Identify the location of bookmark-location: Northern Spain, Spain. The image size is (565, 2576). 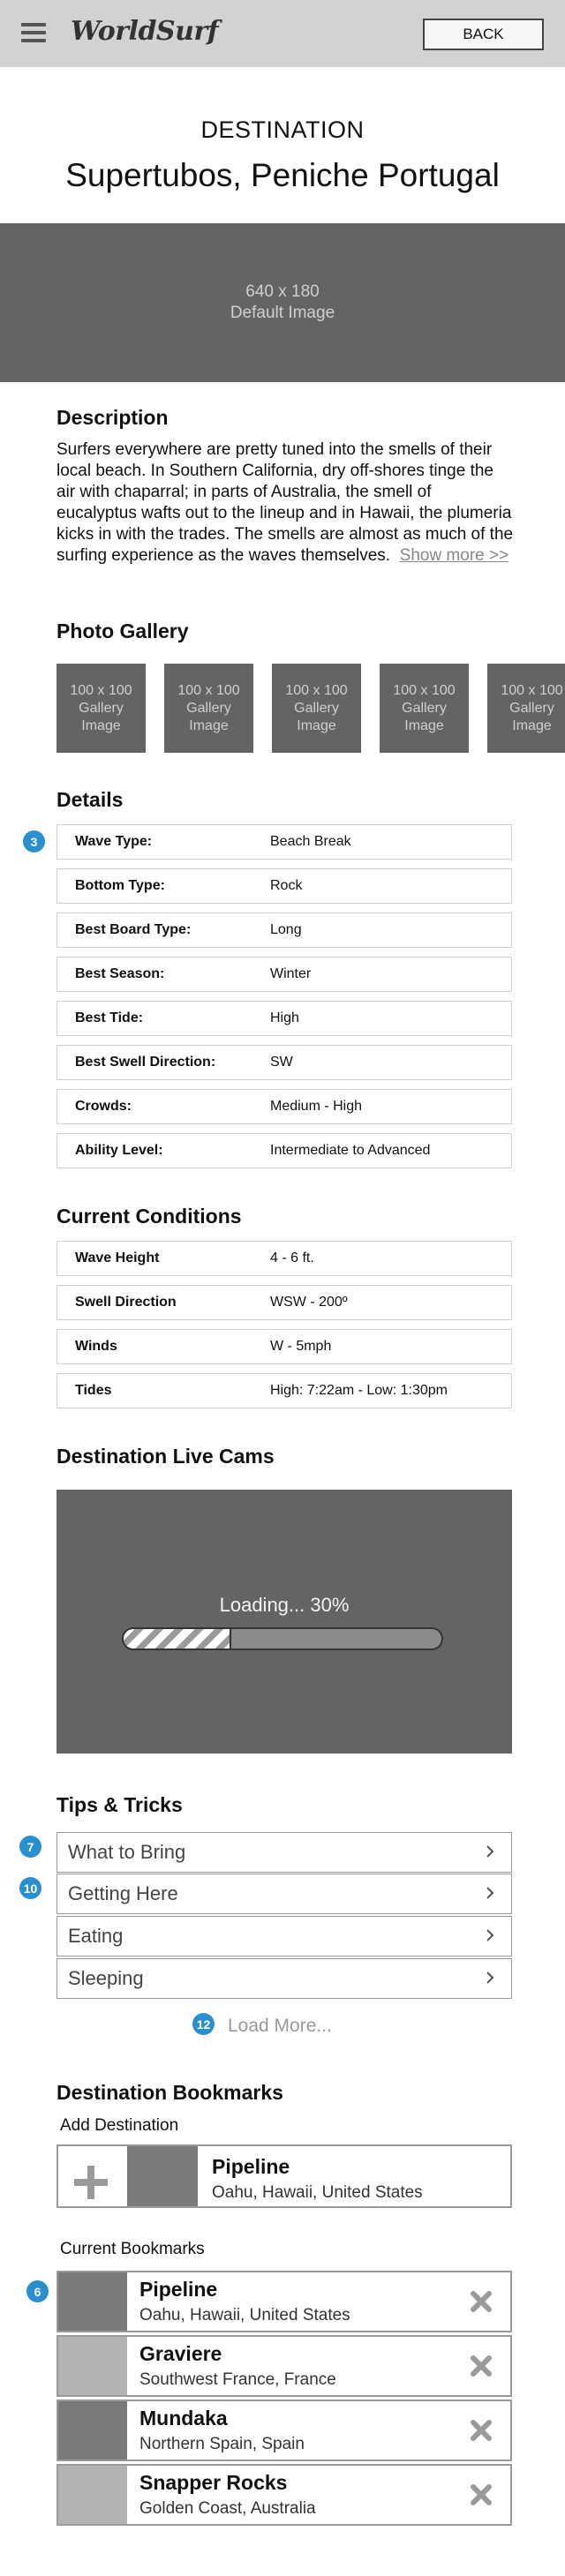
(222, 2444).